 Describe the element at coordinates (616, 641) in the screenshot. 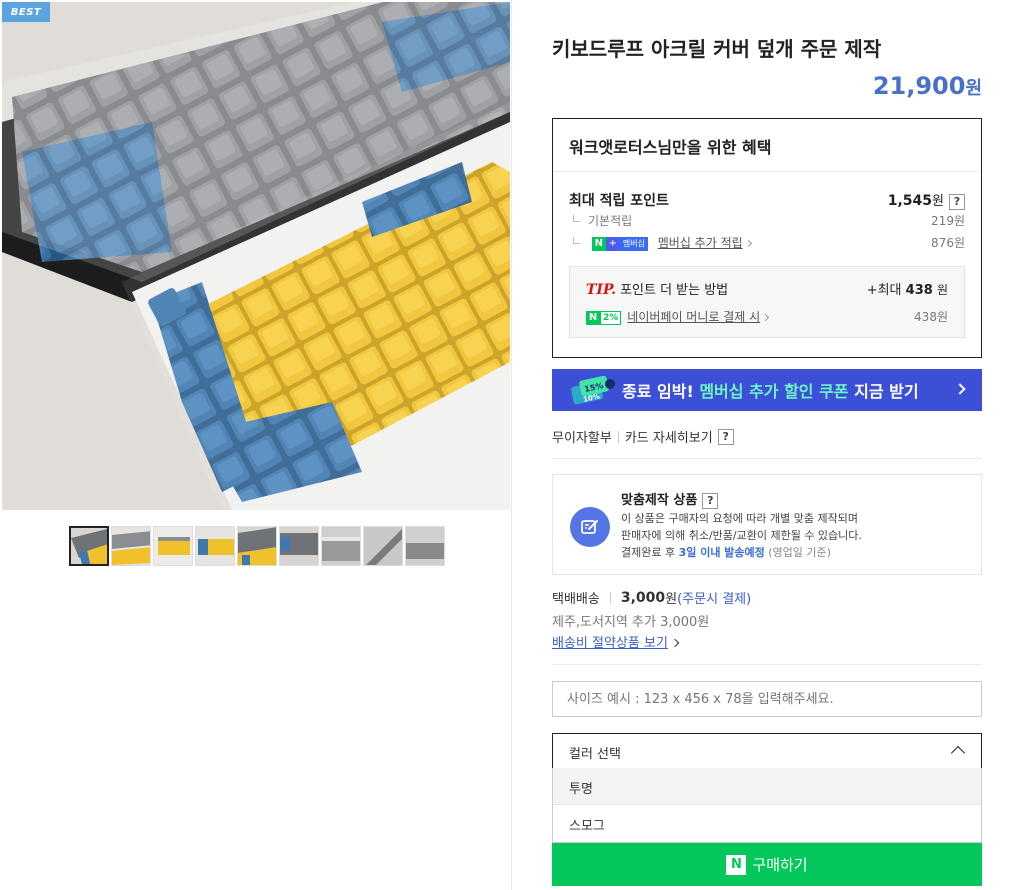

I see `shipping-saving-link: 배송비 절약상품 보기` at that location.